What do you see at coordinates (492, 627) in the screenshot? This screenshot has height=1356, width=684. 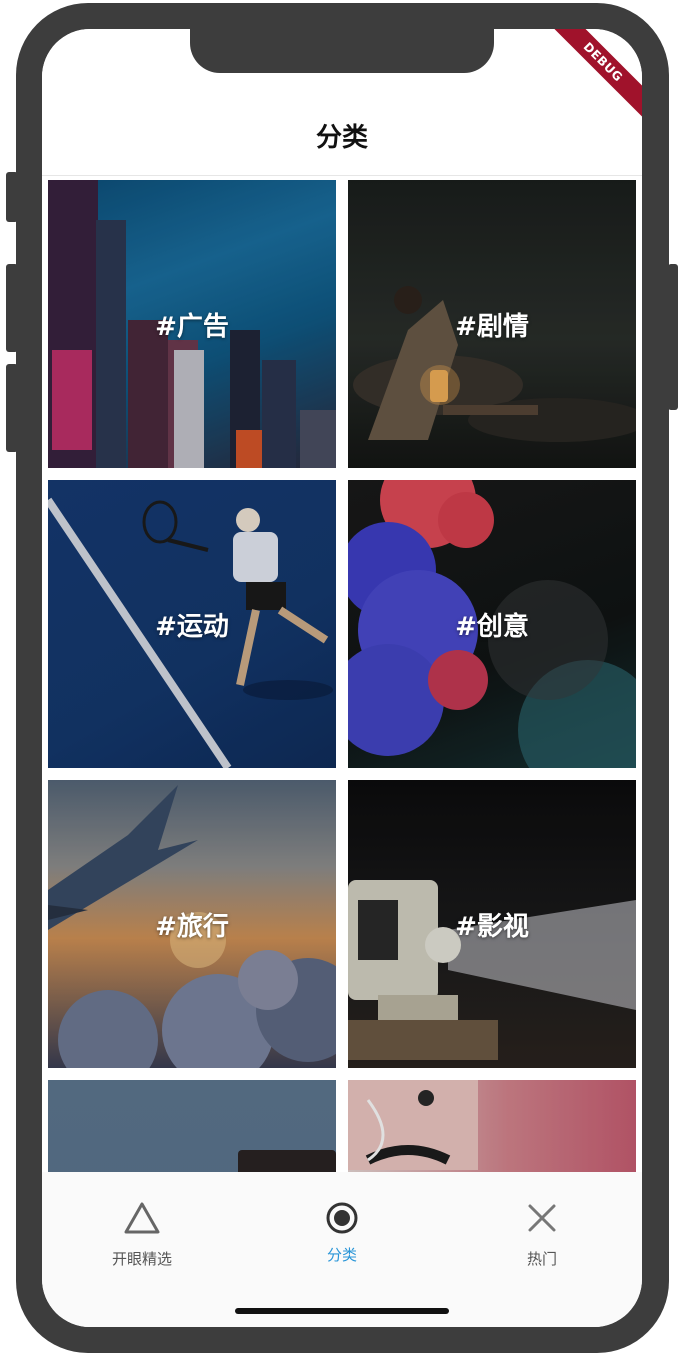 I see `category-label: #创意` at bounding box center [492, 627].